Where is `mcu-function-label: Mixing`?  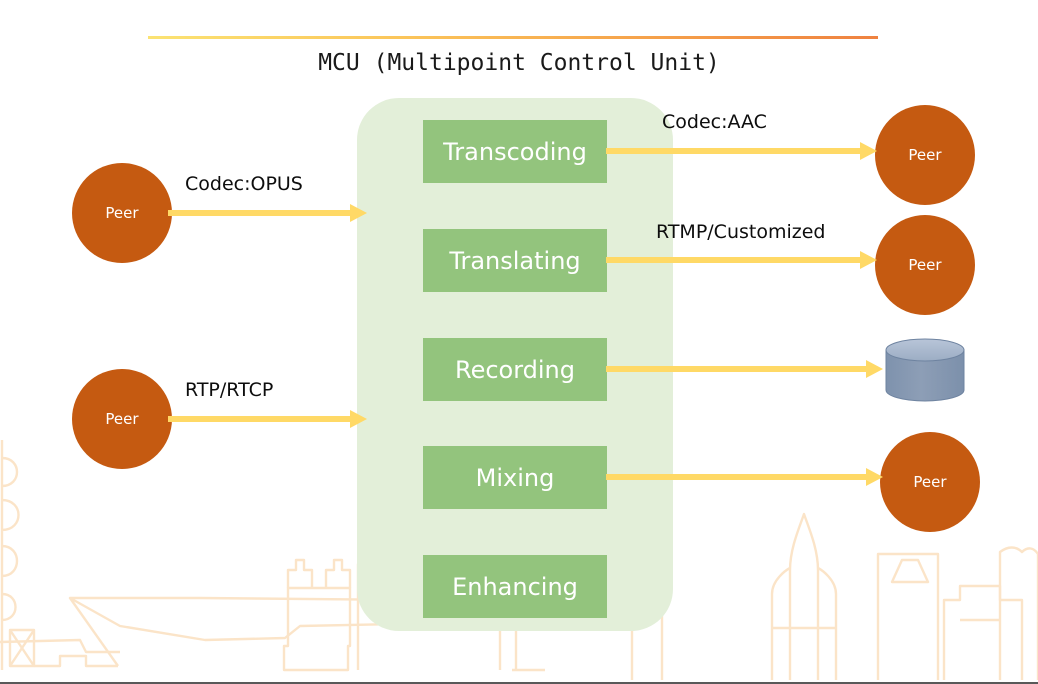
mcu-function-label: Mixing is located at coordinates (515, 477).